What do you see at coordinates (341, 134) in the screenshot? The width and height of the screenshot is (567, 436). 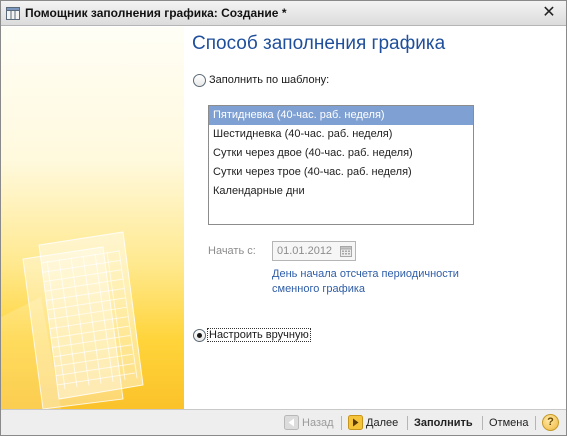 I see `template-list-item: Шестидневка (40-час. раб. неделя)` at bounding box center [341, 134].